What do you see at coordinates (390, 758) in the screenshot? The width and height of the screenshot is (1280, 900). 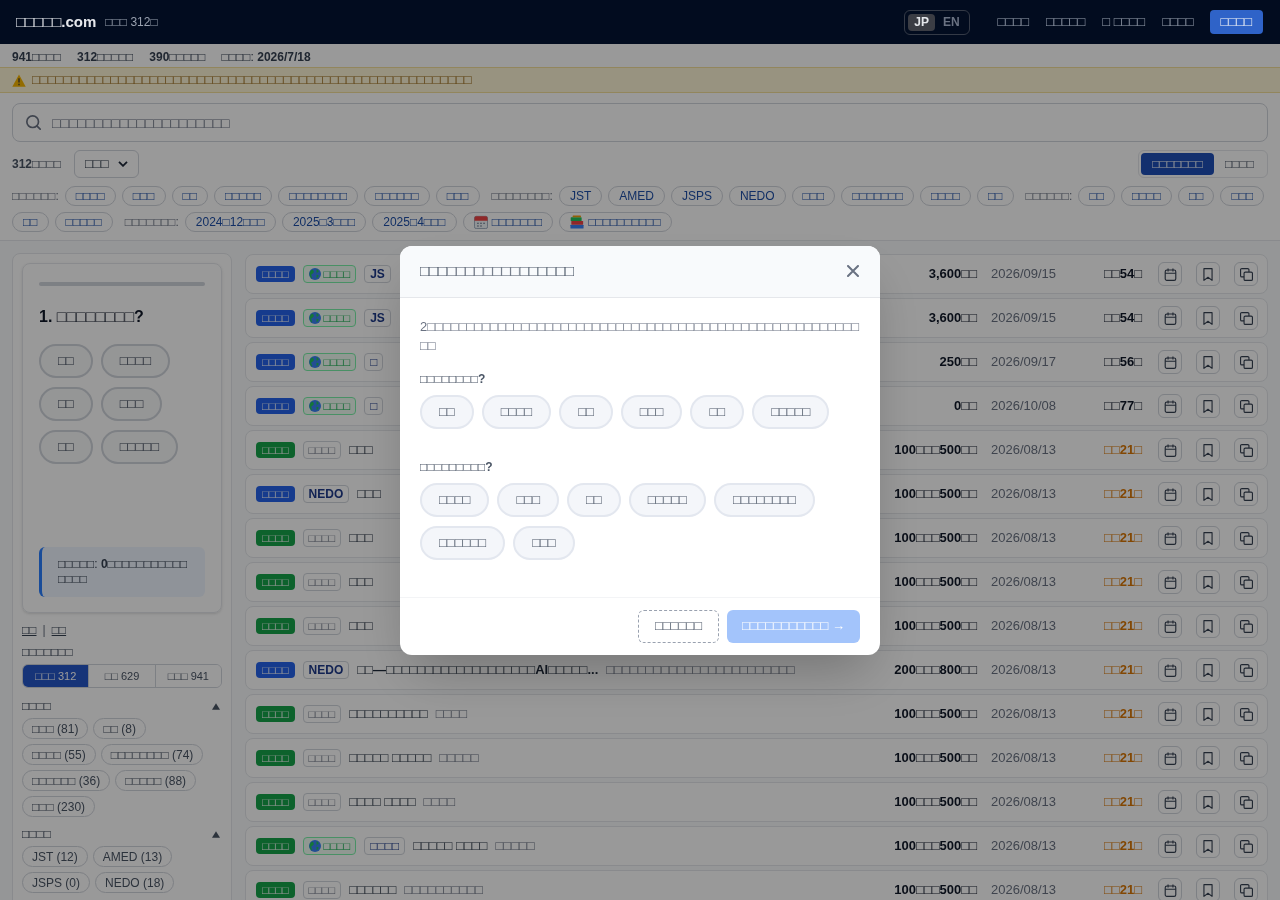 I see `listing-title: □□□□□ □□□□□` at bounding box center [390, 758].